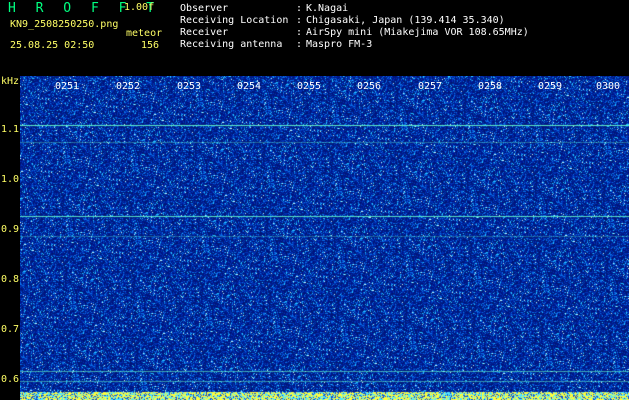 This screenshot has height=400, width=629. I want to click on frequency-unit: kHz, so click(10, 81).